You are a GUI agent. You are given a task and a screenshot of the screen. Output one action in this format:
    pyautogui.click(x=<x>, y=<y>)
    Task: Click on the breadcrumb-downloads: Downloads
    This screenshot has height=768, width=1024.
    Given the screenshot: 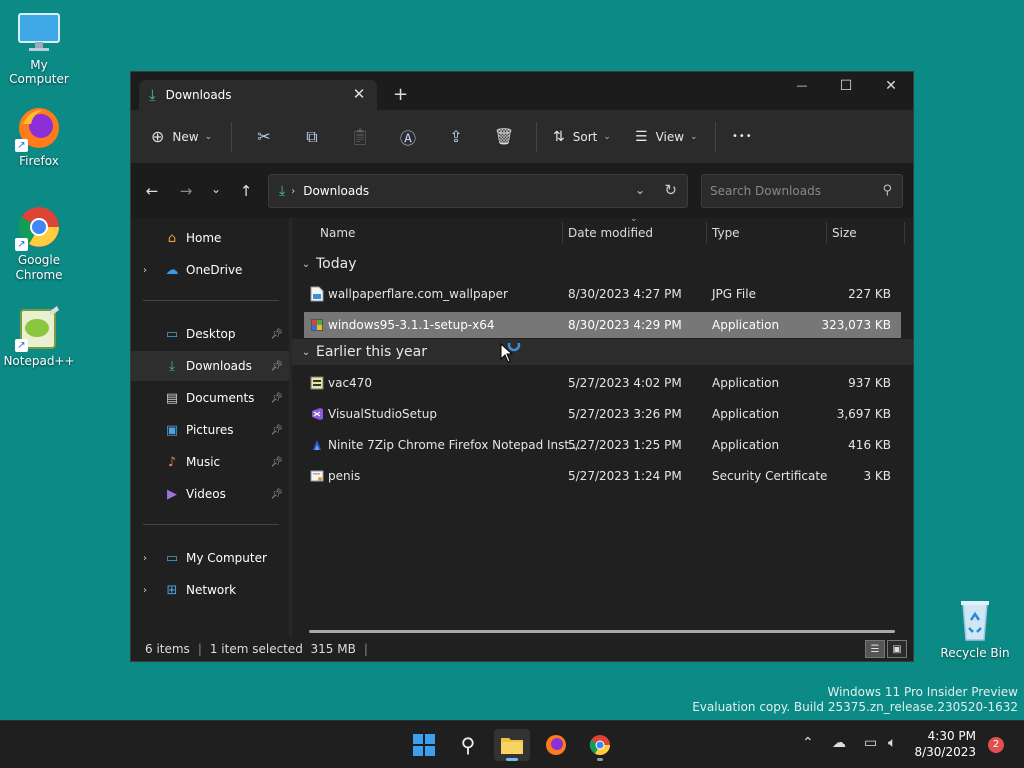 What is the action you would take?
    pyautogui.click(x=336, y=191)
    